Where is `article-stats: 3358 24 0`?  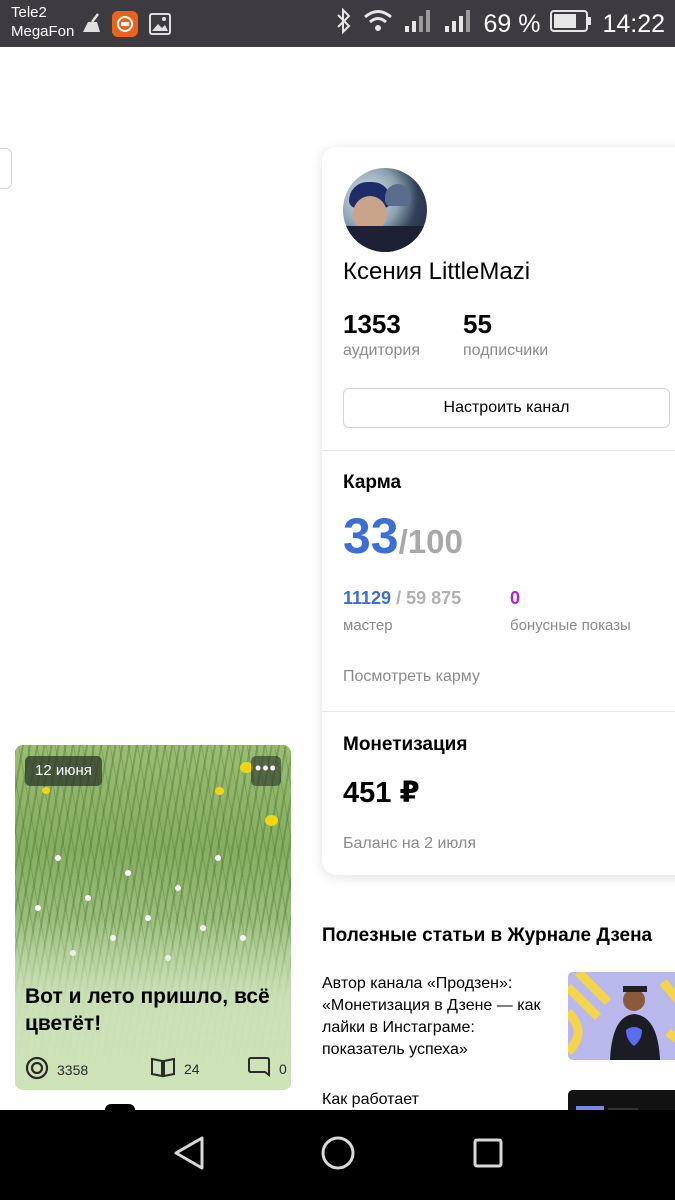
article-stats: 3358 24 0 is located at coordinates (156, 1069).